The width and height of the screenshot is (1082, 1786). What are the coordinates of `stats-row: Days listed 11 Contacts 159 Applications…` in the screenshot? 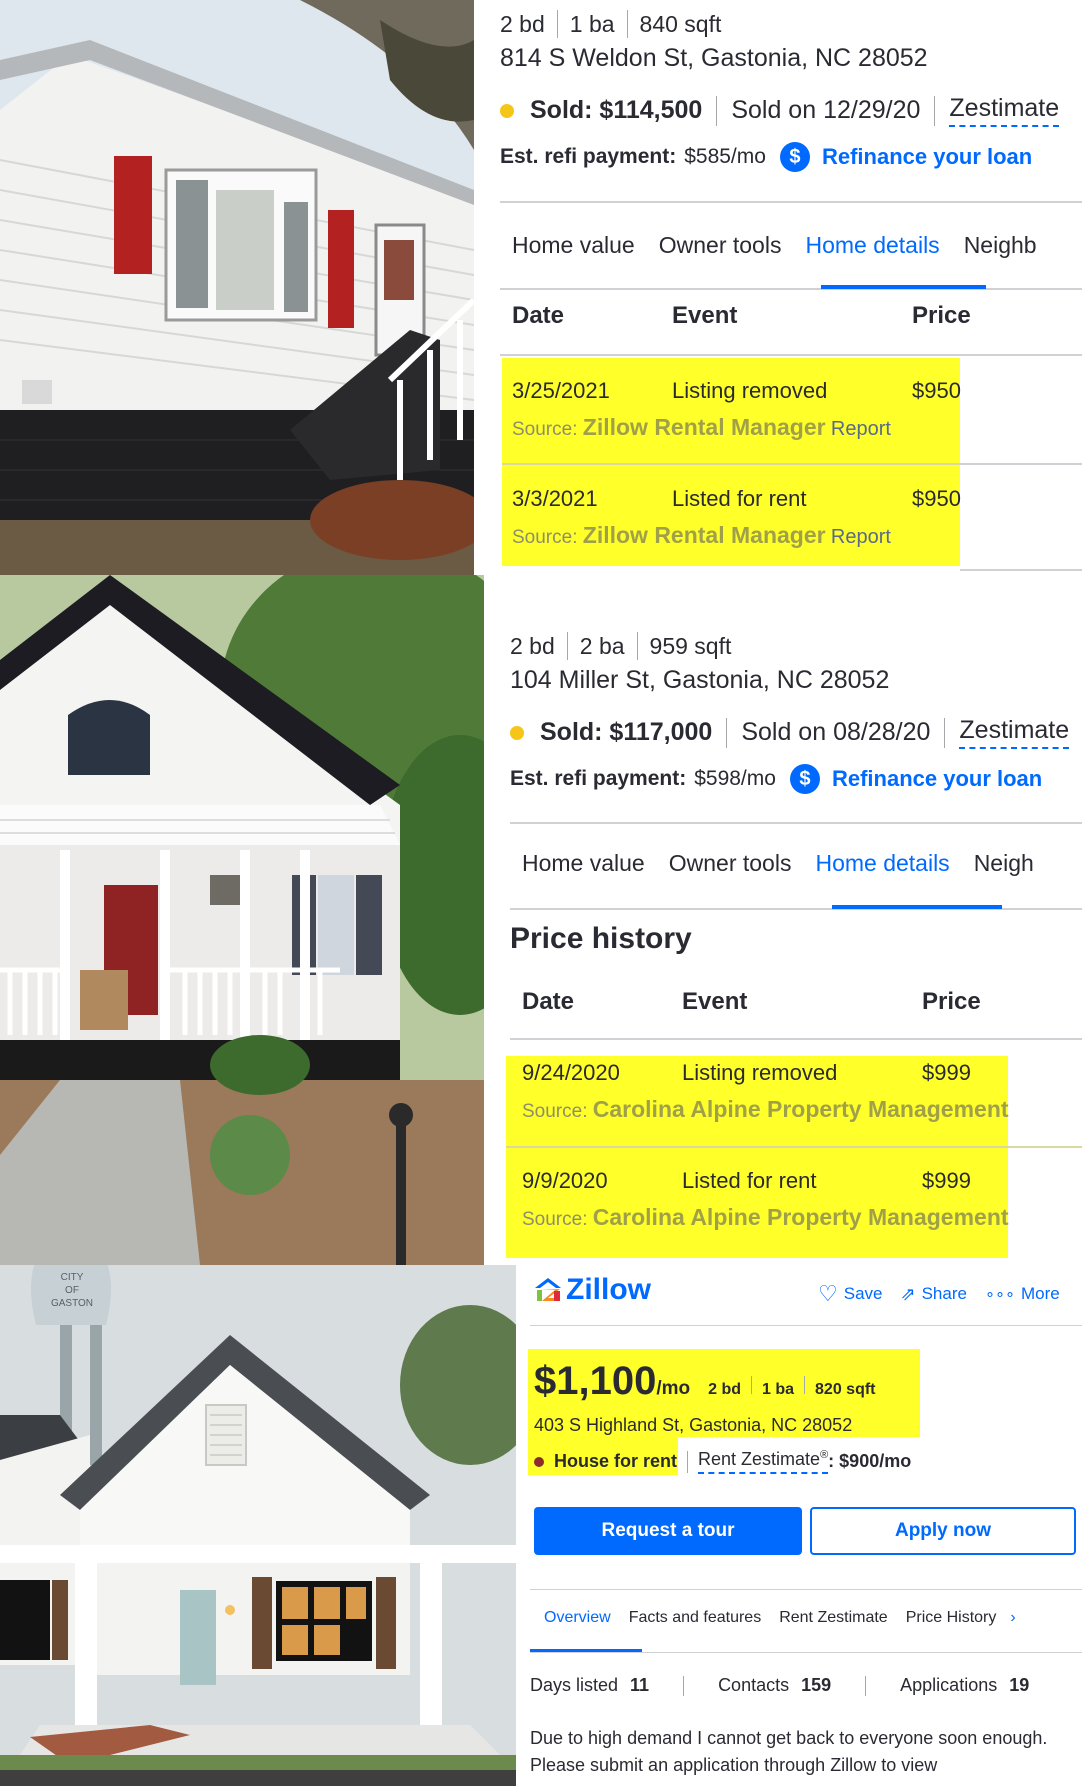 It's located at (779, 1685).